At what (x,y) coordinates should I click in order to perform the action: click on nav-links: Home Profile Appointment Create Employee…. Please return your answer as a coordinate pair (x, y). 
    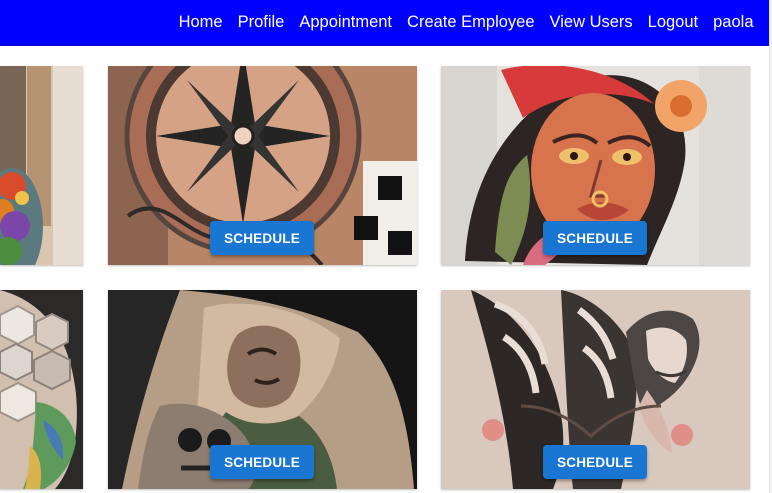
    Looking at the image, I should click on (466, 22).